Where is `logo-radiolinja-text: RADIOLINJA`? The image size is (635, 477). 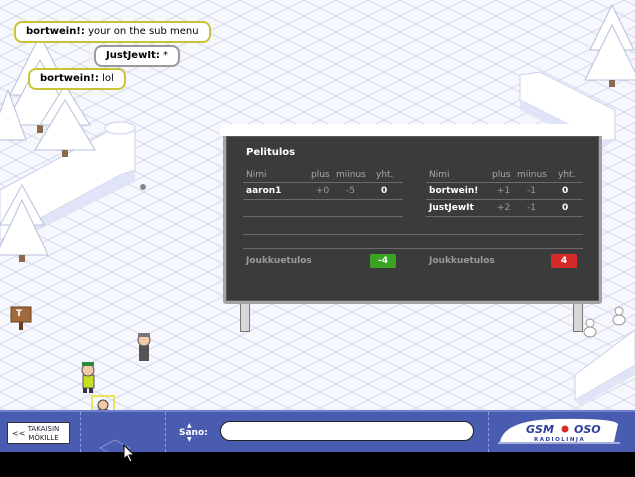 logo-radiolinja-text: RADIOLINJA is located at coordinates (559, 440).